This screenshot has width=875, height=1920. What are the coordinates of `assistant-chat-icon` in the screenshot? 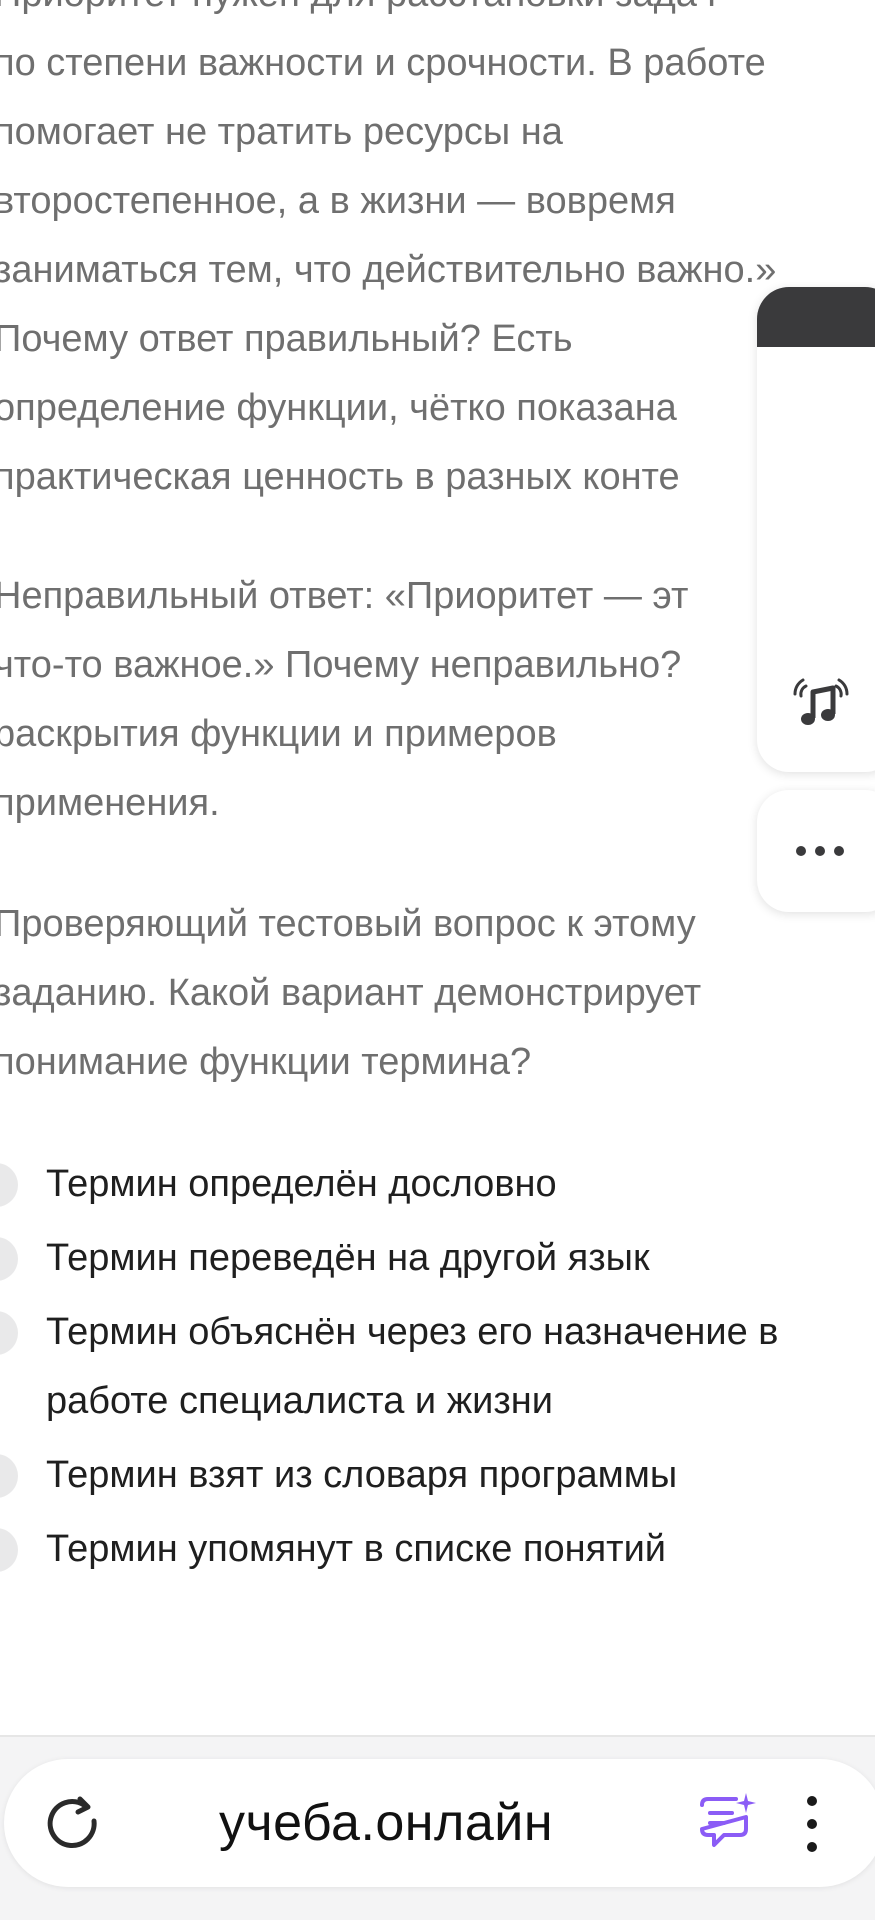 It's located at (727, 1822).